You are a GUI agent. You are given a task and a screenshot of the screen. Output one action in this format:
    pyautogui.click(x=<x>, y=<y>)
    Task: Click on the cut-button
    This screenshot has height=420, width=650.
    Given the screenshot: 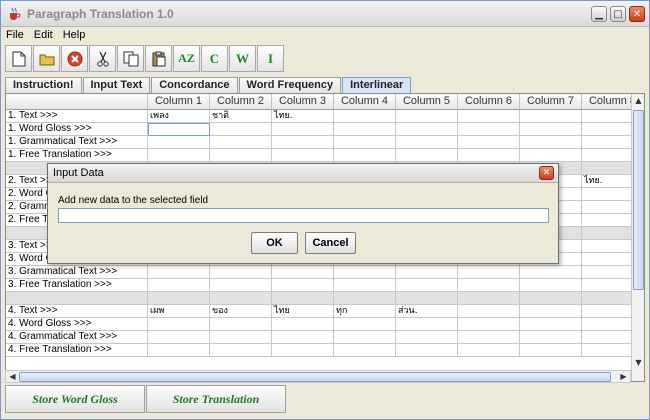 What is the action you would take?
    pyautogui.click(x=102, y=58)
    